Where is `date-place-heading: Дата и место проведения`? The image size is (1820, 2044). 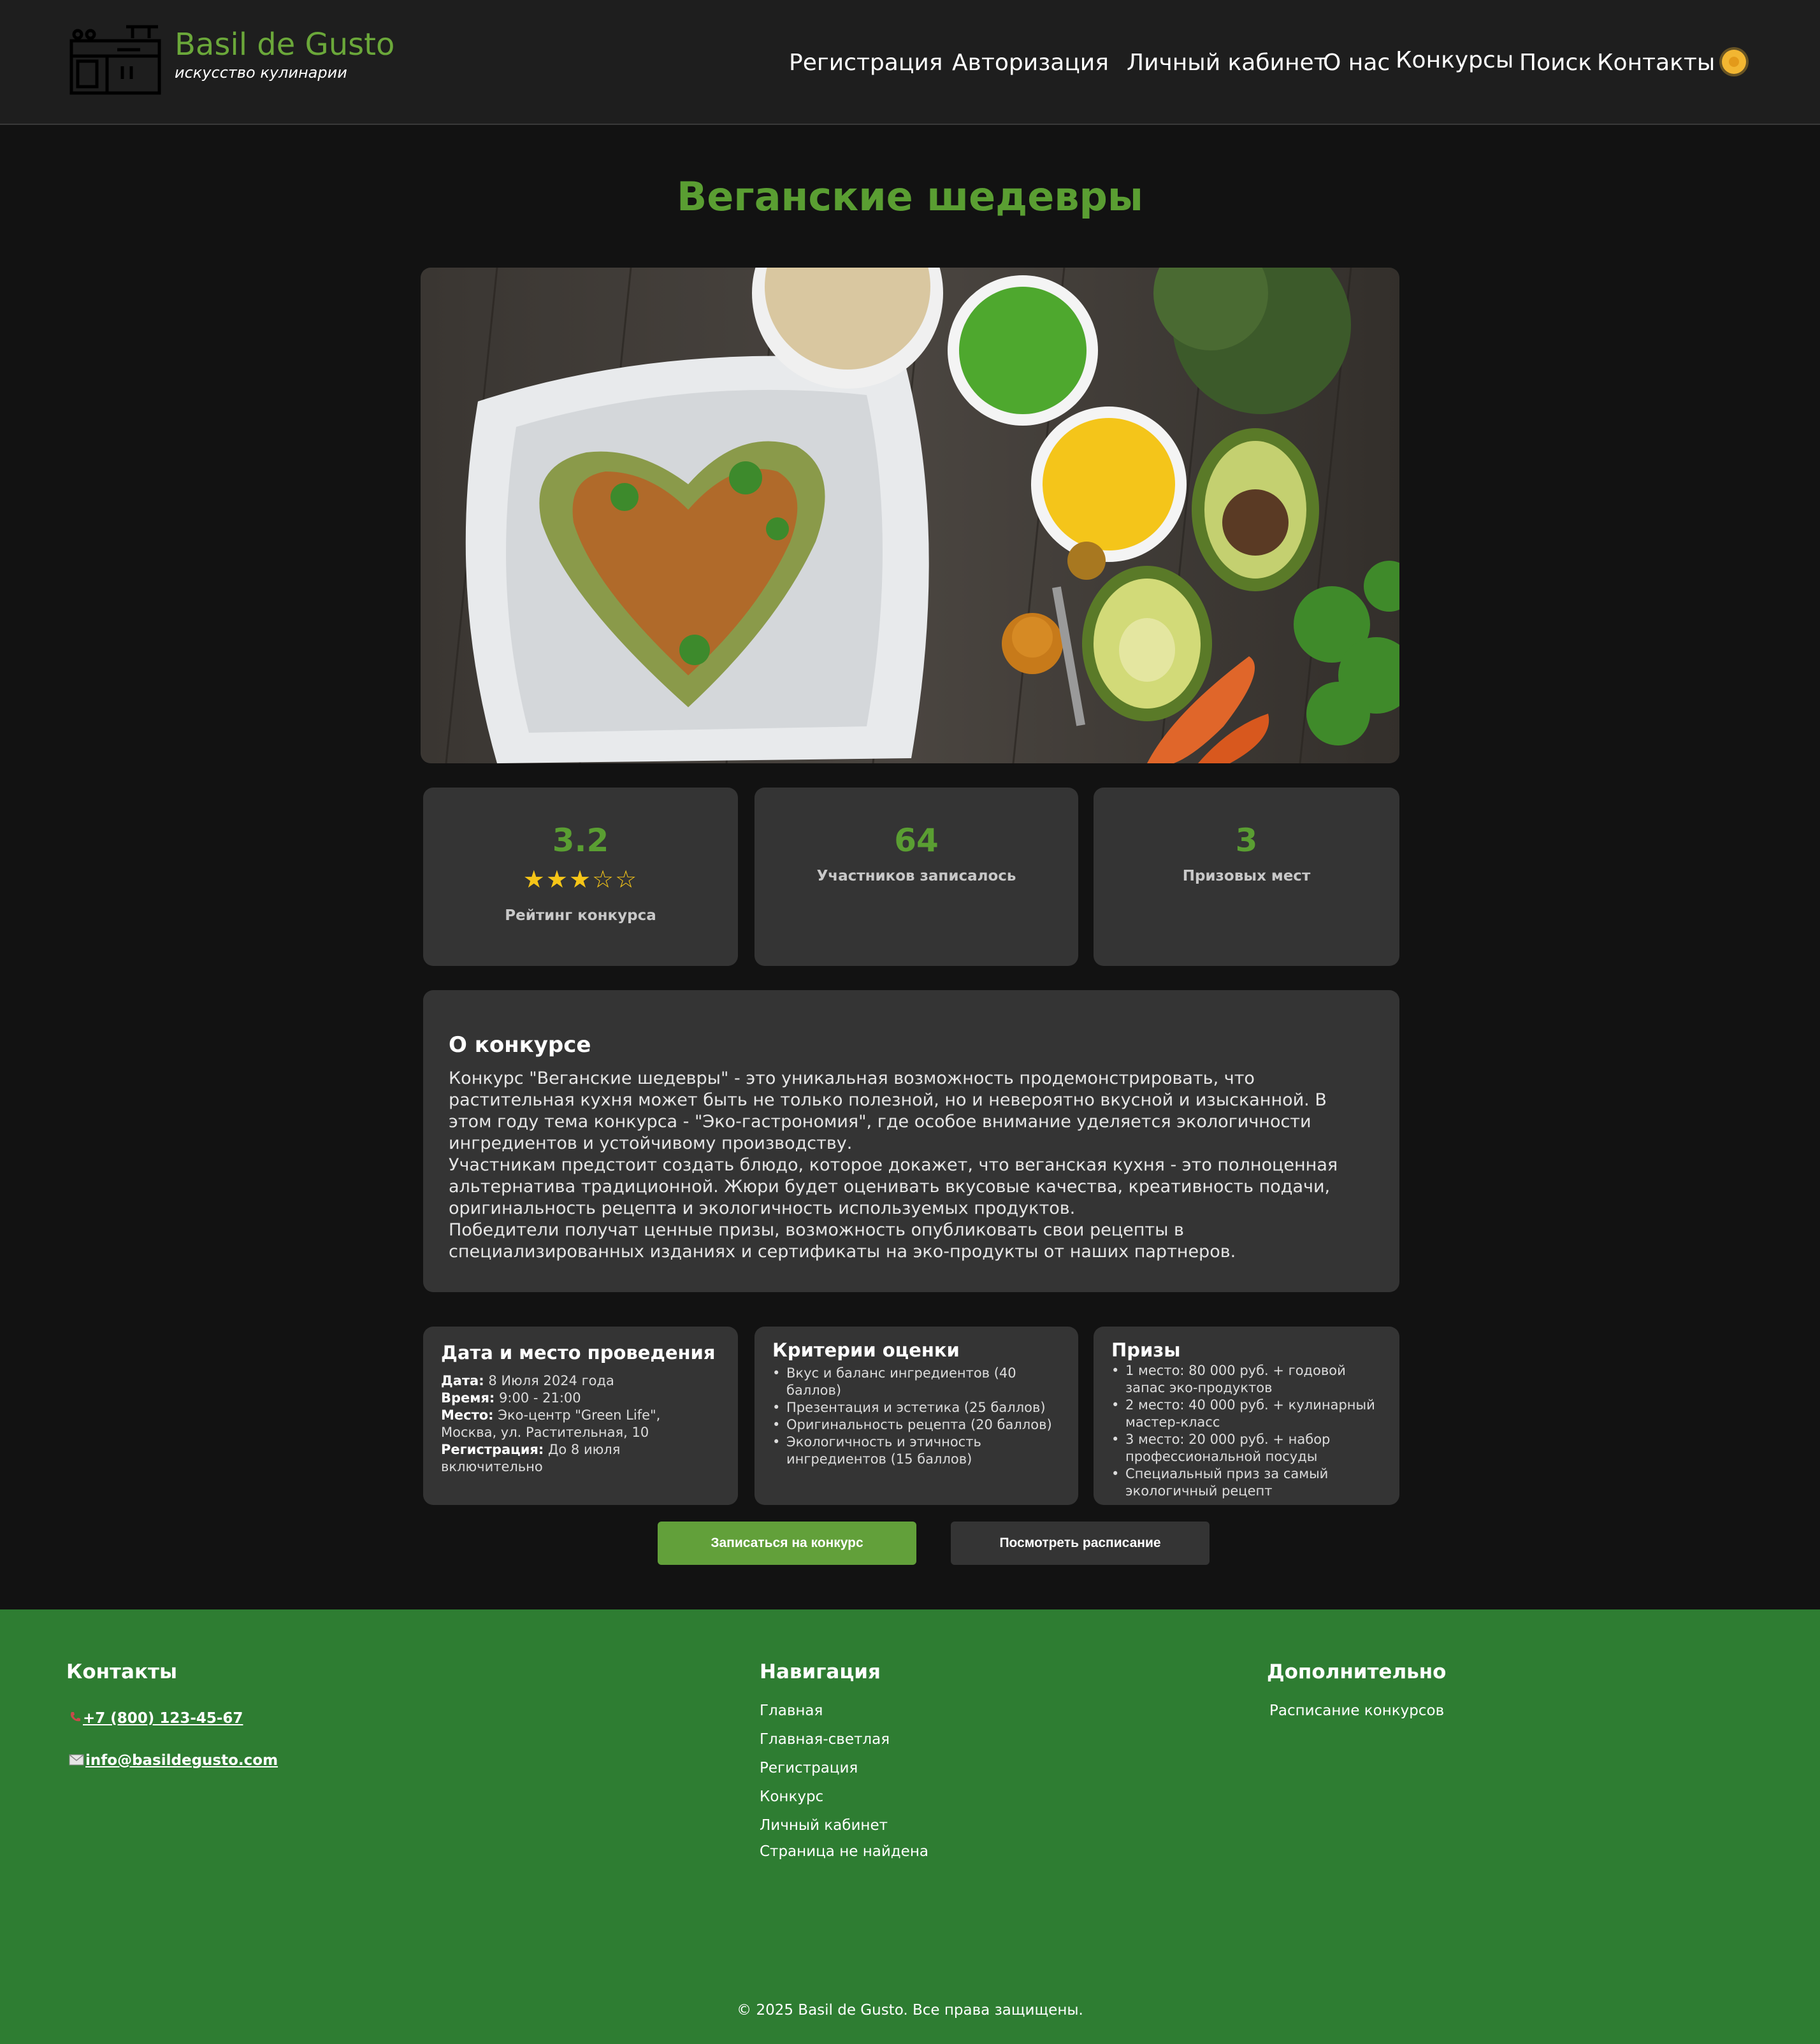 date-place-heading: Дата и место проведения is located at coordinates (578, 1353).